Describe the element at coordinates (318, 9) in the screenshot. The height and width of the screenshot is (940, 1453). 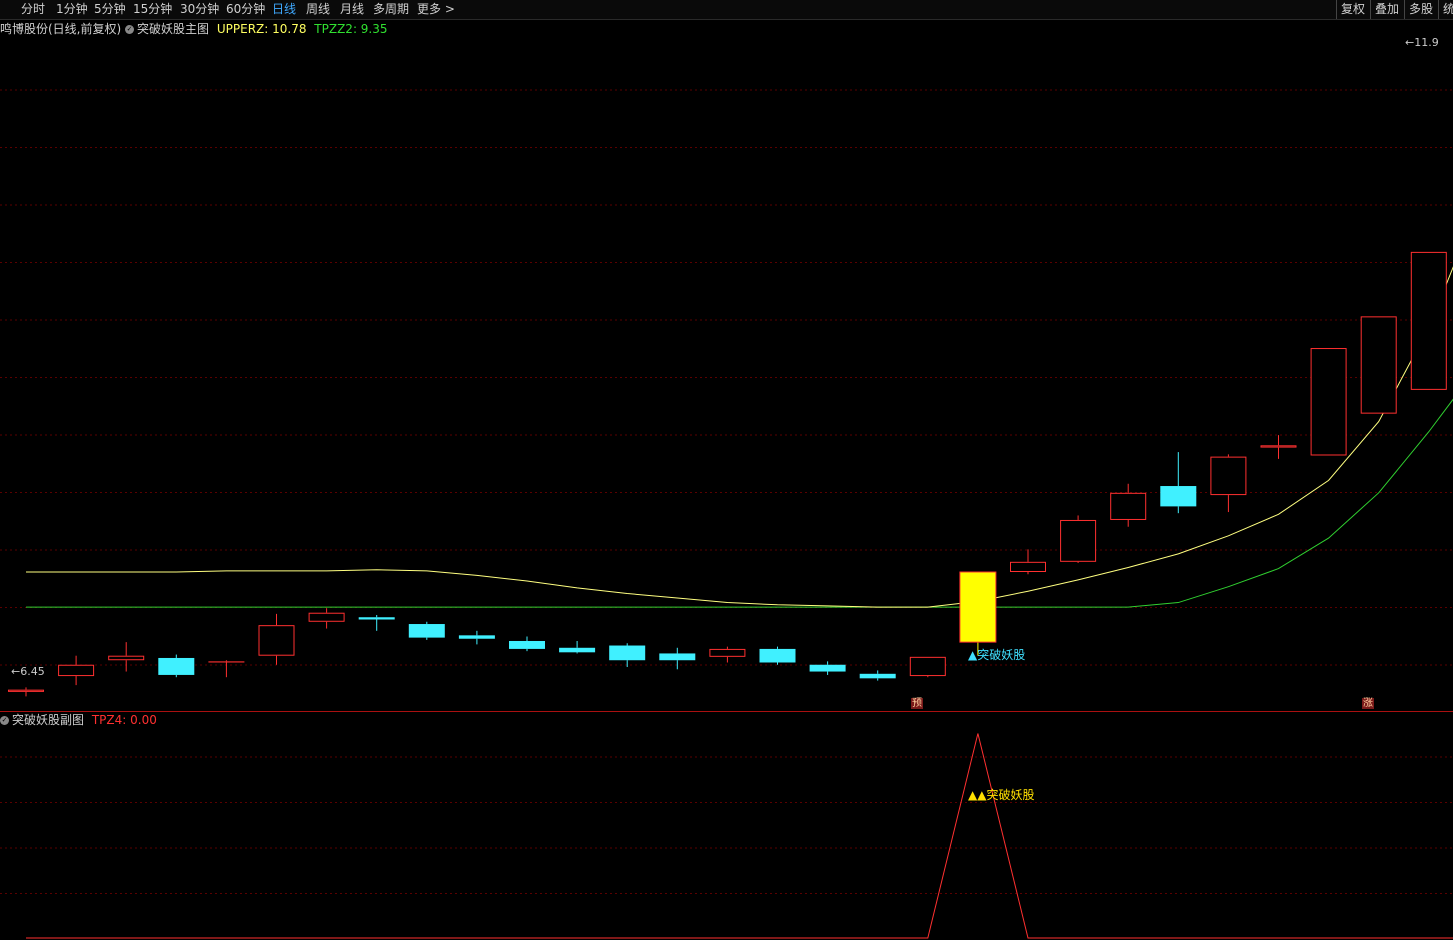
I see `period-tab-weekly: 周线` at that location.